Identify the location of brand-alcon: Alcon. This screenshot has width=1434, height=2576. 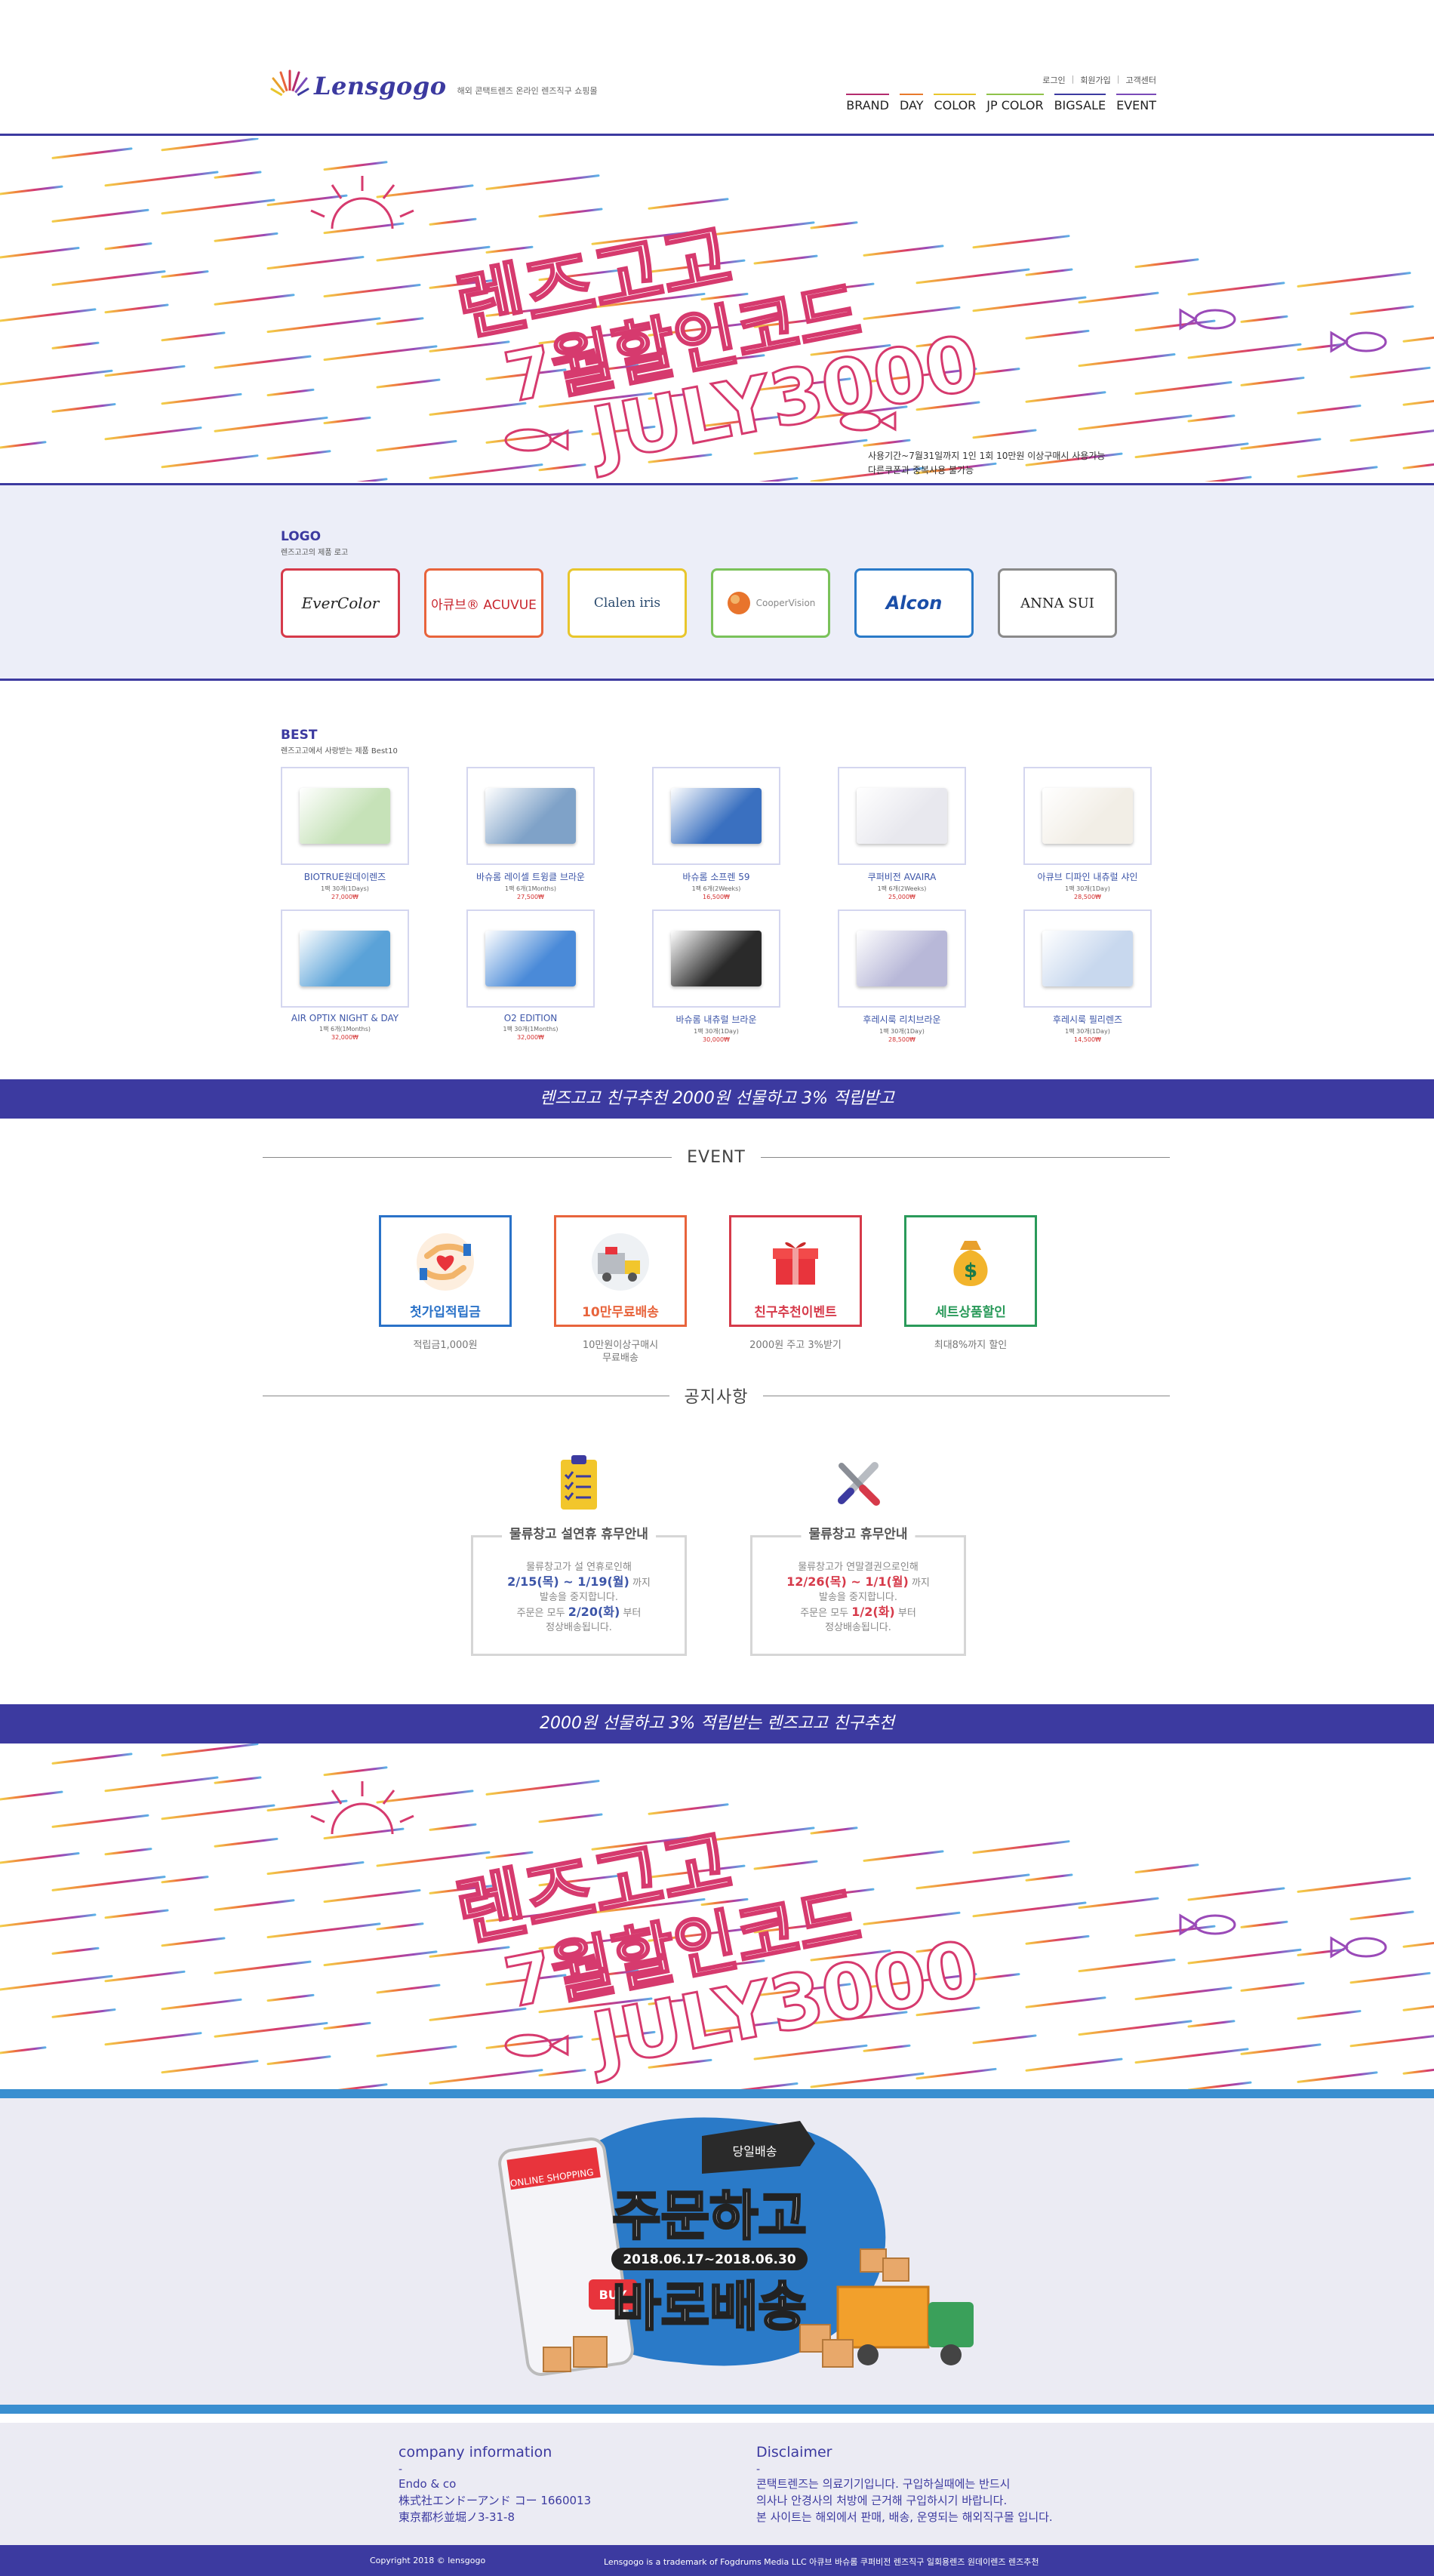
(914, 603).